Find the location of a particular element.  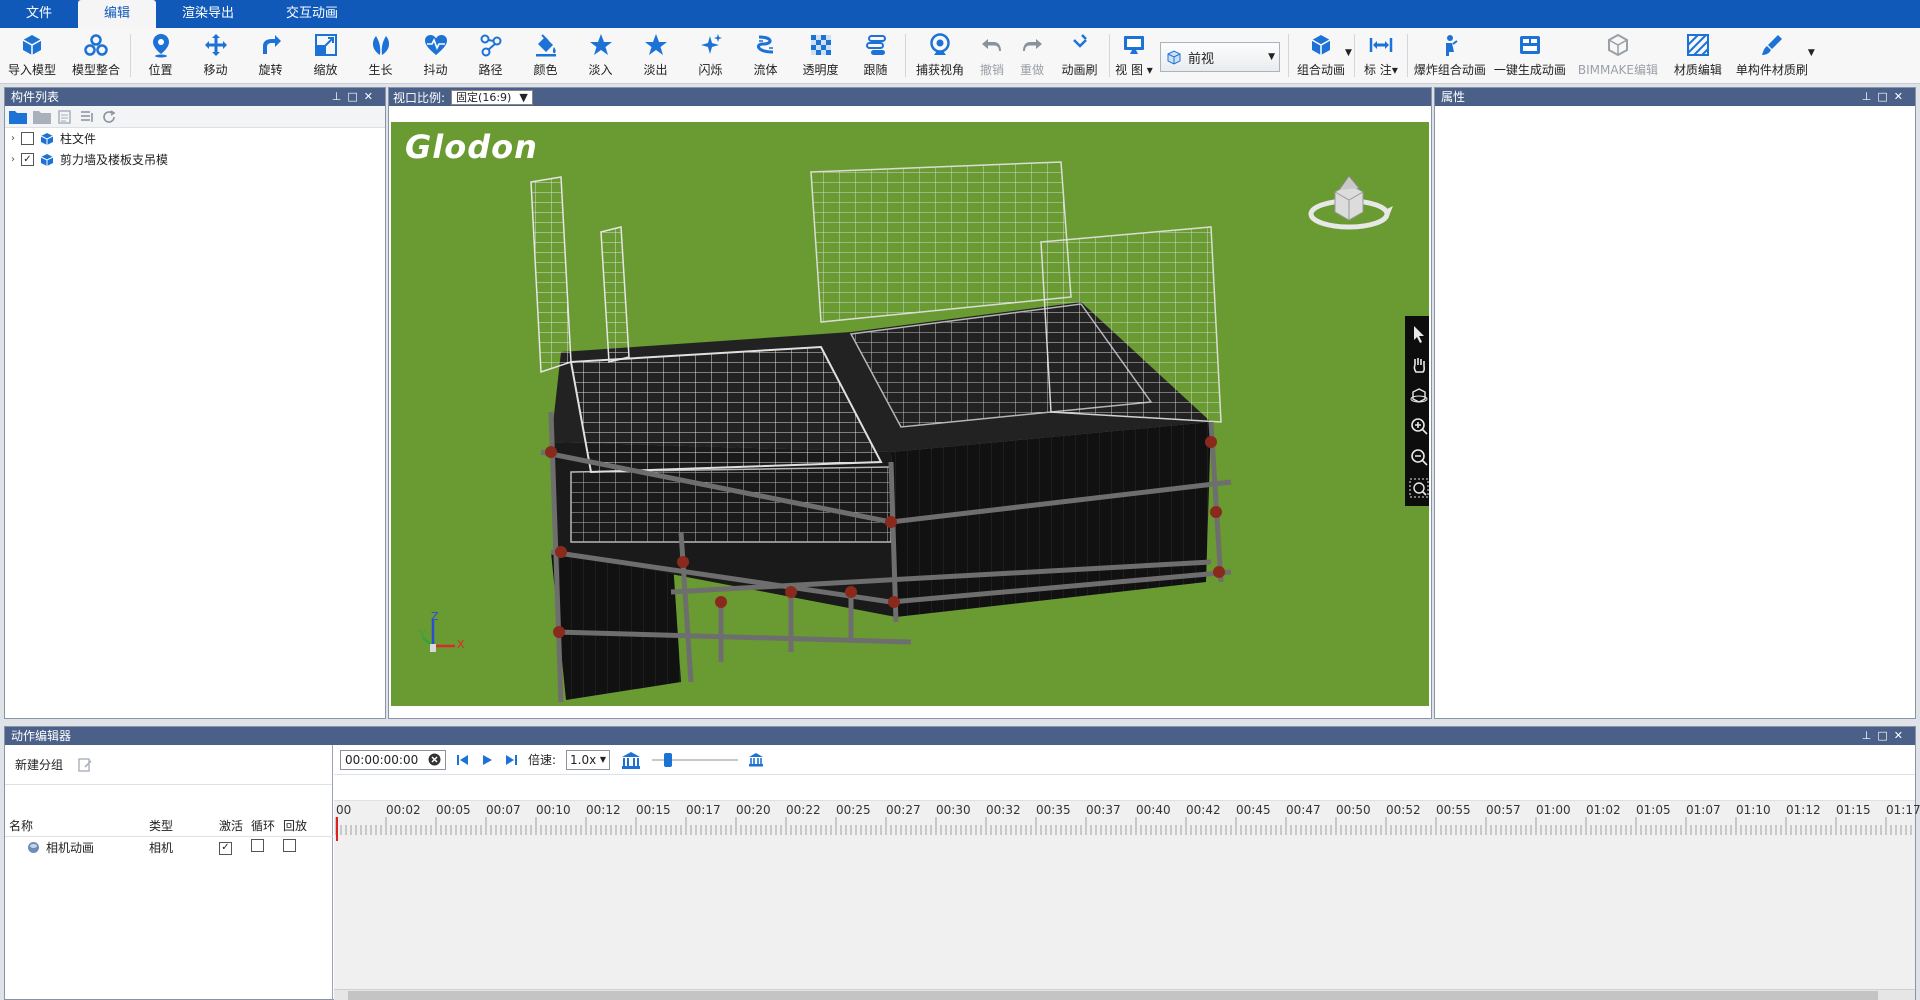

scrollbar-thumb is located at coordinates (1113, 995).